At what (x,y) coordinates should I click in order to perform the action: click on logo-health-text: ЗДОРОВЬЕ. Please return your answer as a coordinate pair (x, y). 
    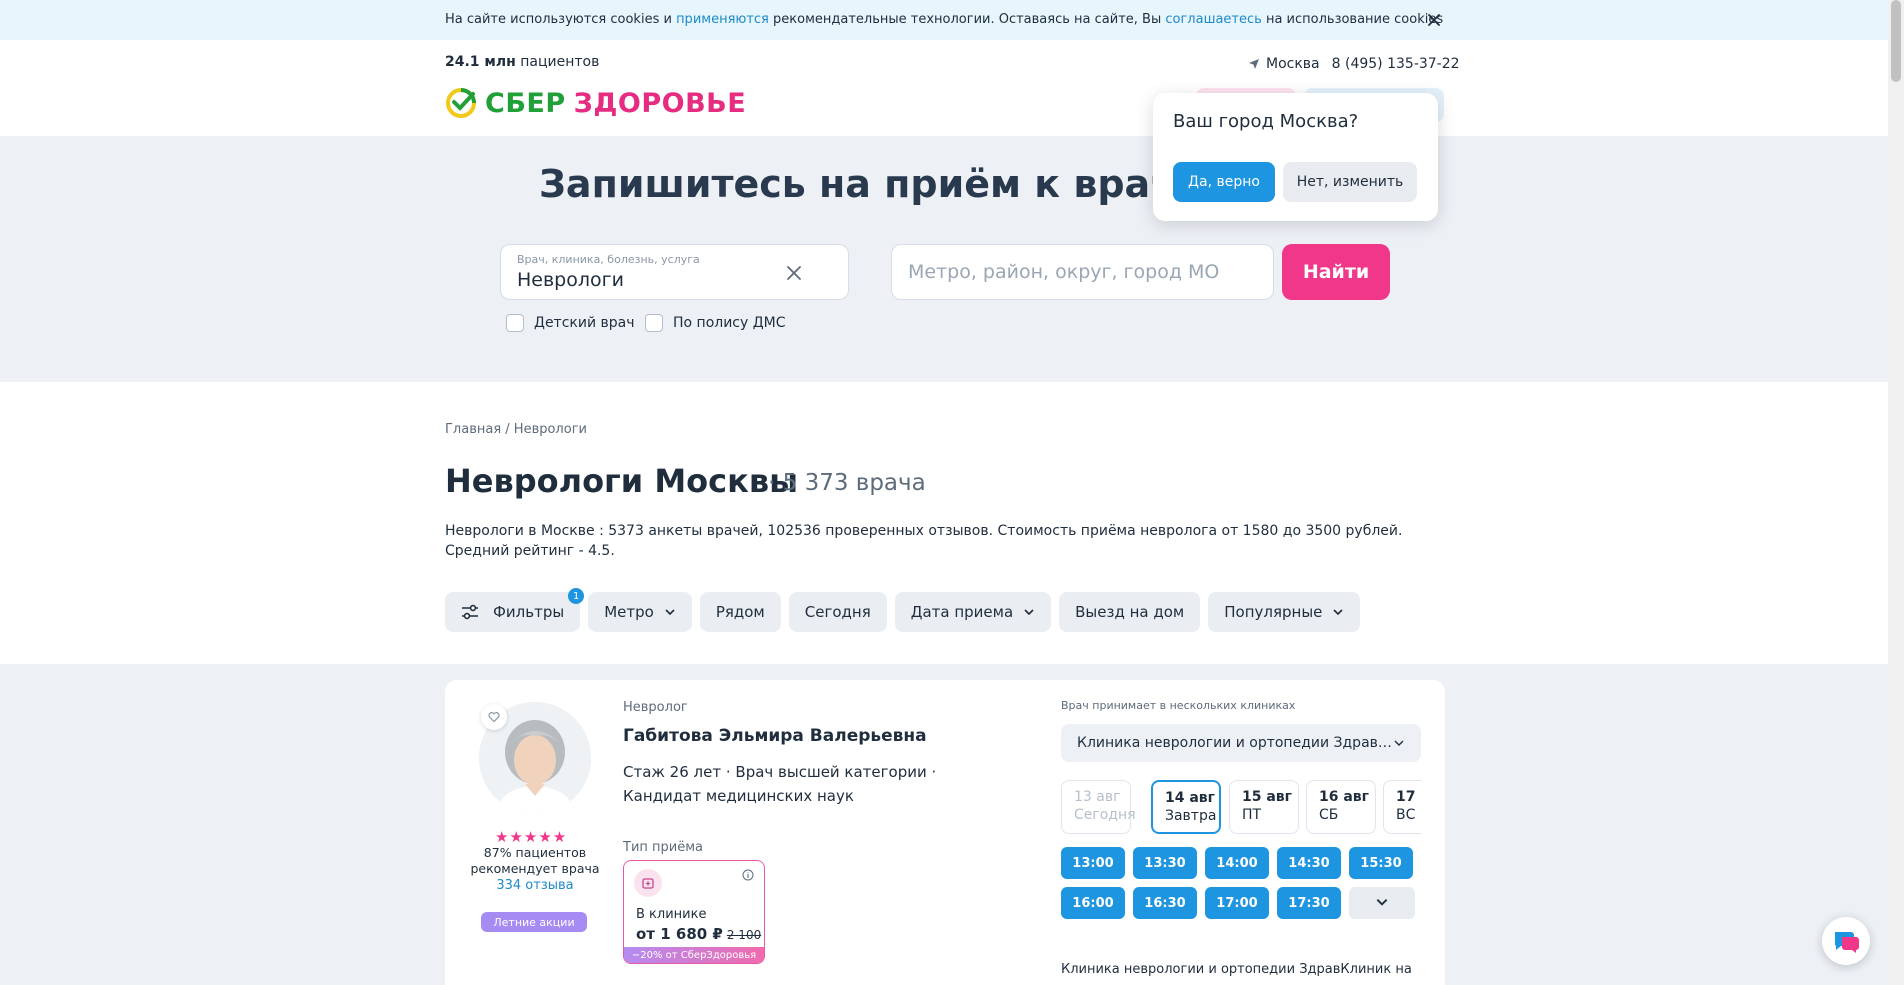
    Looking at the image, I should click on (660, 103).